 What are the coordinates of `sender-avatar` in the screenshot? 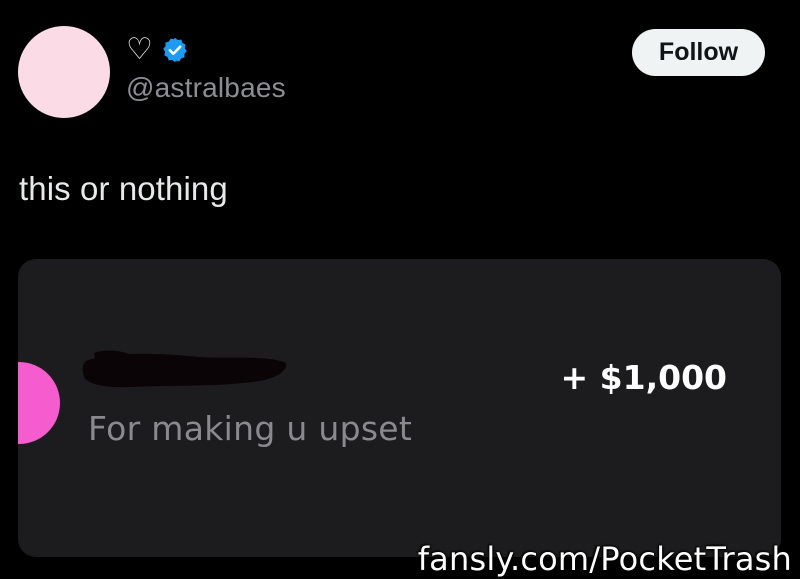 It's located at (39, 403).